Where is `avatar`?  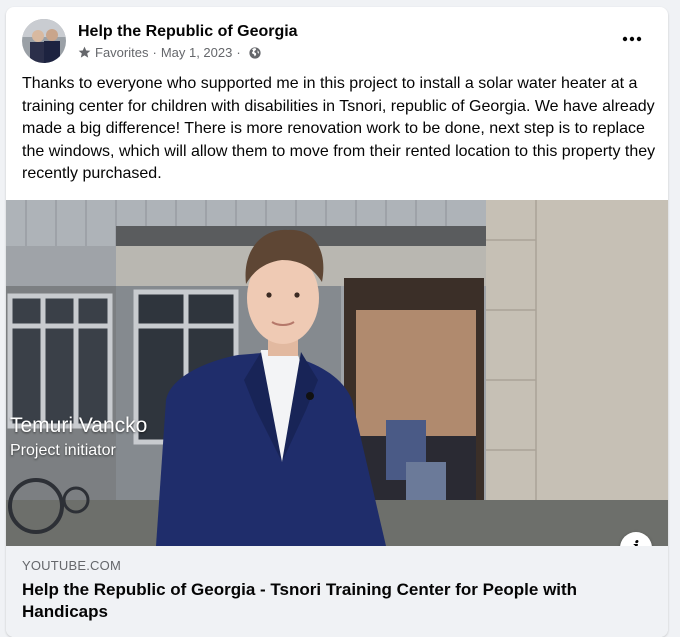 avatar is located at coordinates (44, 41).